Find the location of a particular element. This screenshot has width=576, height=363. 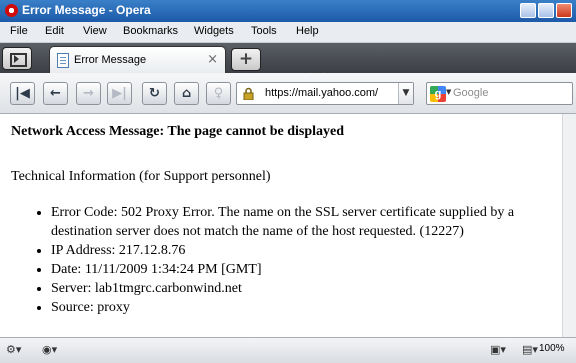

list-item-ip-address: IP Address: 217.12.8.76 is located at coordinates (306, 250).